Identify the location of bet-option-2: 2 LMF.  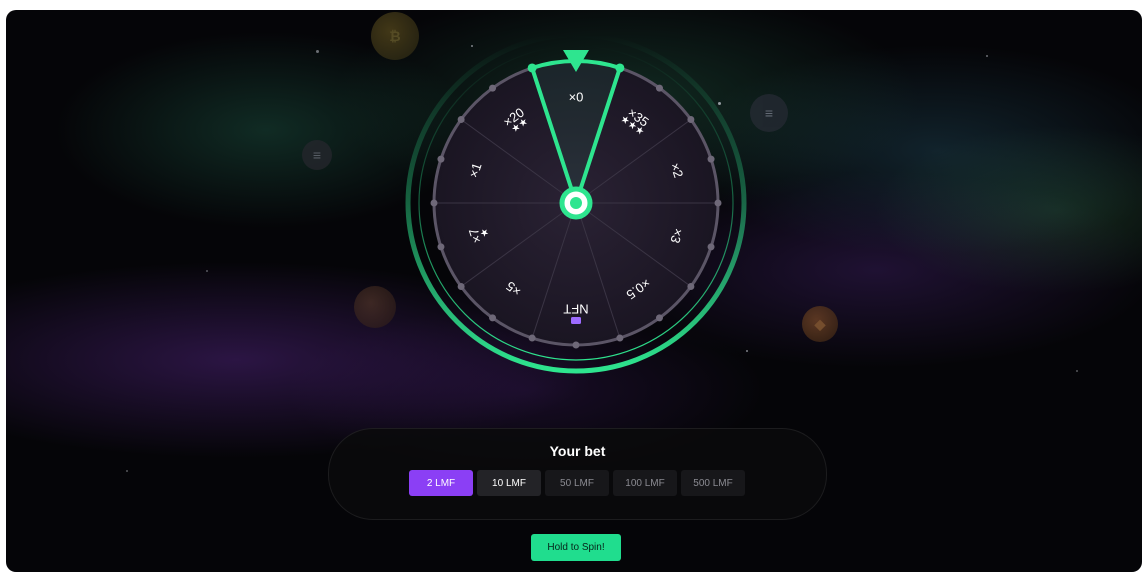
(441, 483).